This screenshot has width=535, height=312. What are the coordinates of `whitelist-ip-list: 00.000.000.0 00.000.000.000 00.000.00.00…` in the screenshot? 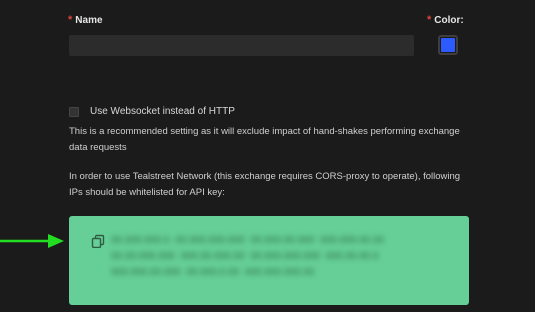 It's located at (248, 256).